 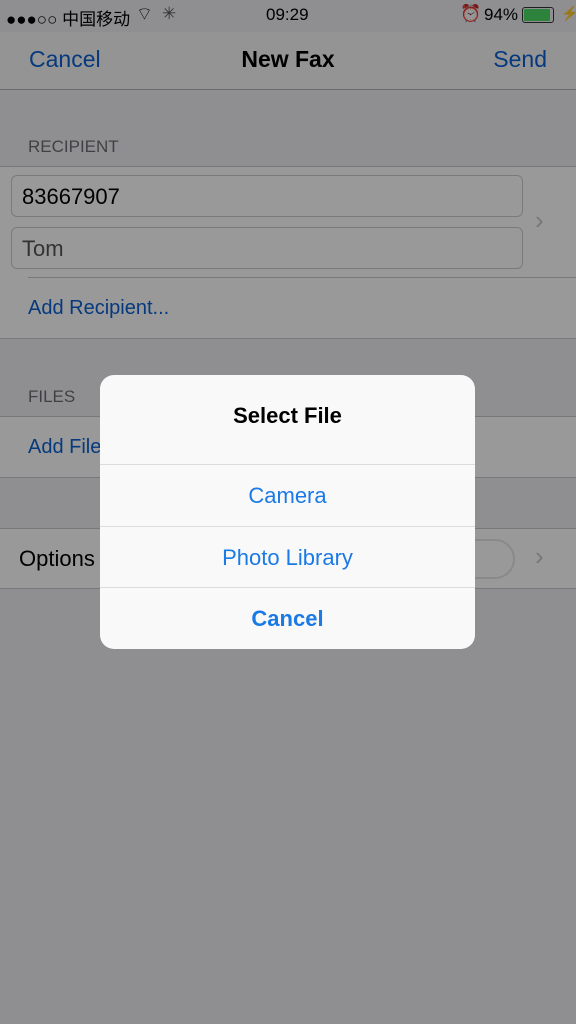 I want to click on alert-cancel-button: Cancel, so click(x=287, y=617).